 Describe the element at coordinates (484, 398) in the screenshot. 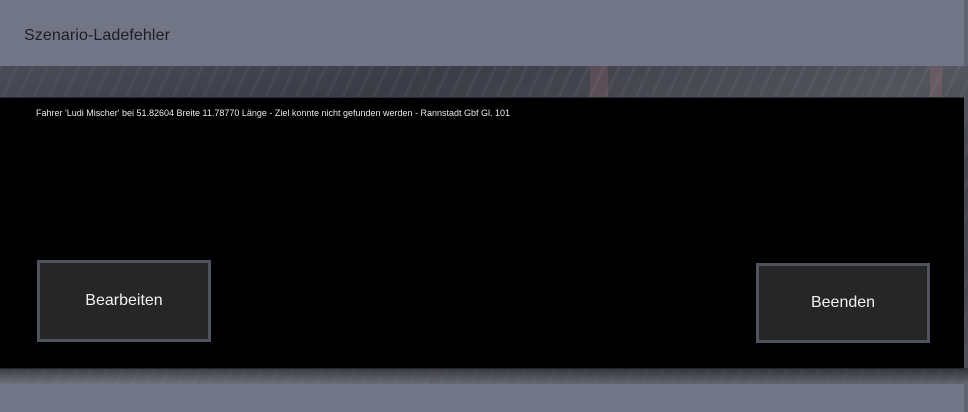

I see `bottom-bar` at that location.